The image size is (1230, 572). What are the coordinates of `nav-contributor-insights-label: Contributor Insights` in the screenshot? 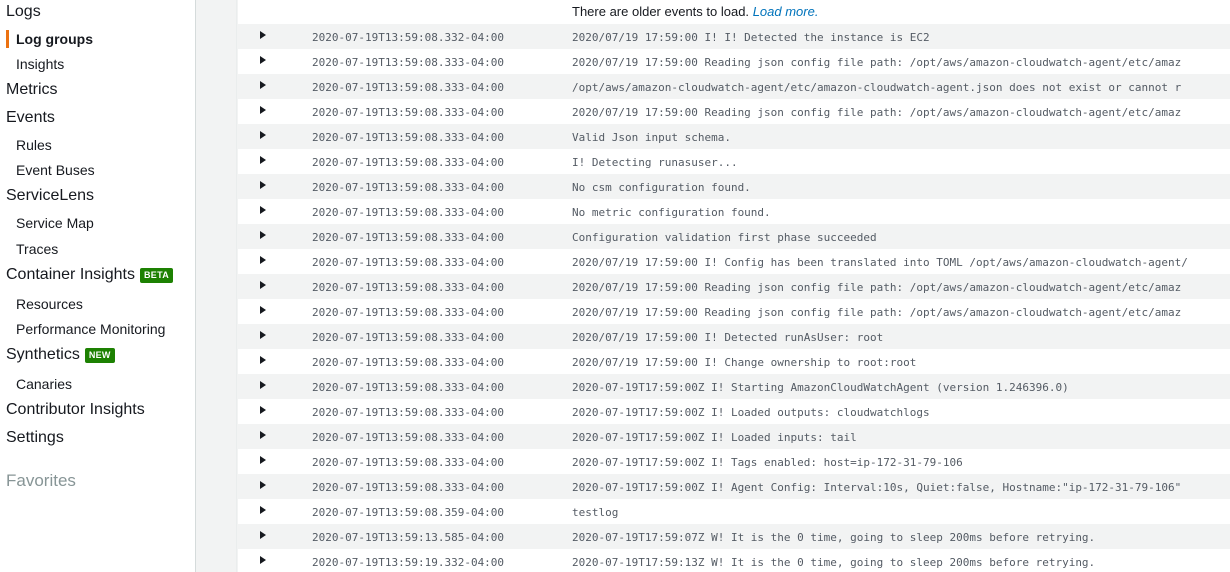 It's located at (75, 409).